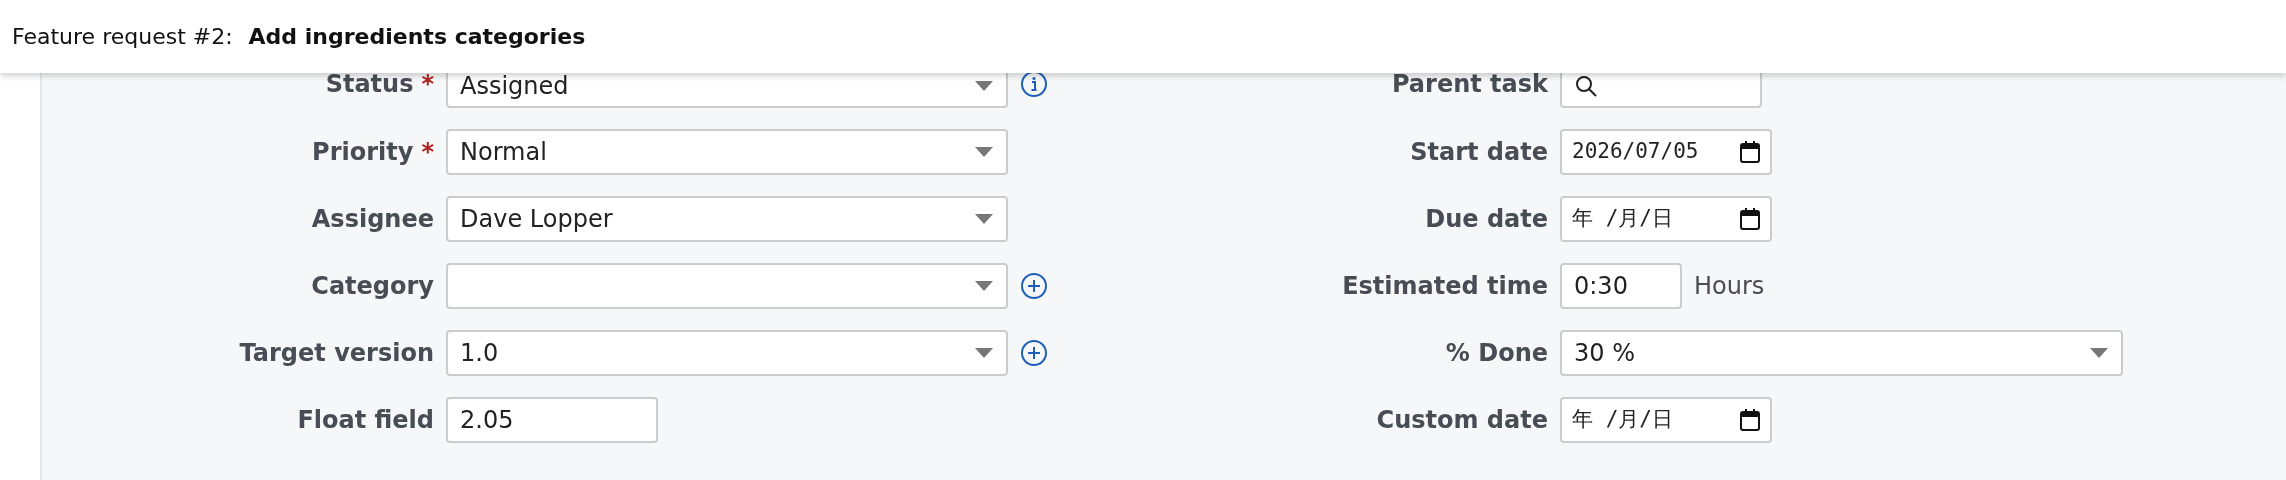  What do you see at coordinates (552, 420) in the screenshot?
I see `input-field: 2.05` at bounding box center [552, 420].